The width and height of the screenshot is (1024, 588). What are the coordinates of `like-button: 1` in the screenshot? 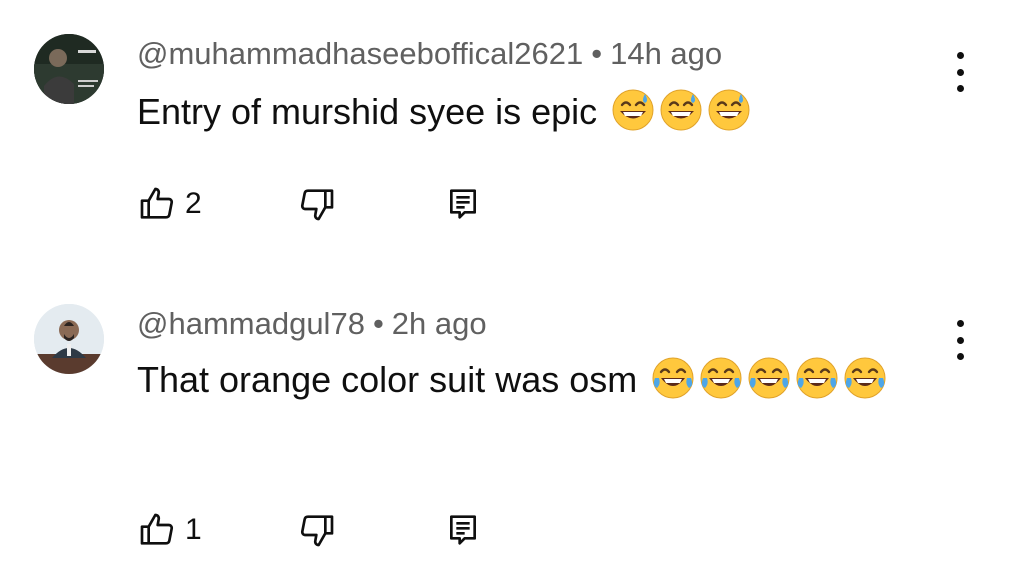 It's located at (169, 530).